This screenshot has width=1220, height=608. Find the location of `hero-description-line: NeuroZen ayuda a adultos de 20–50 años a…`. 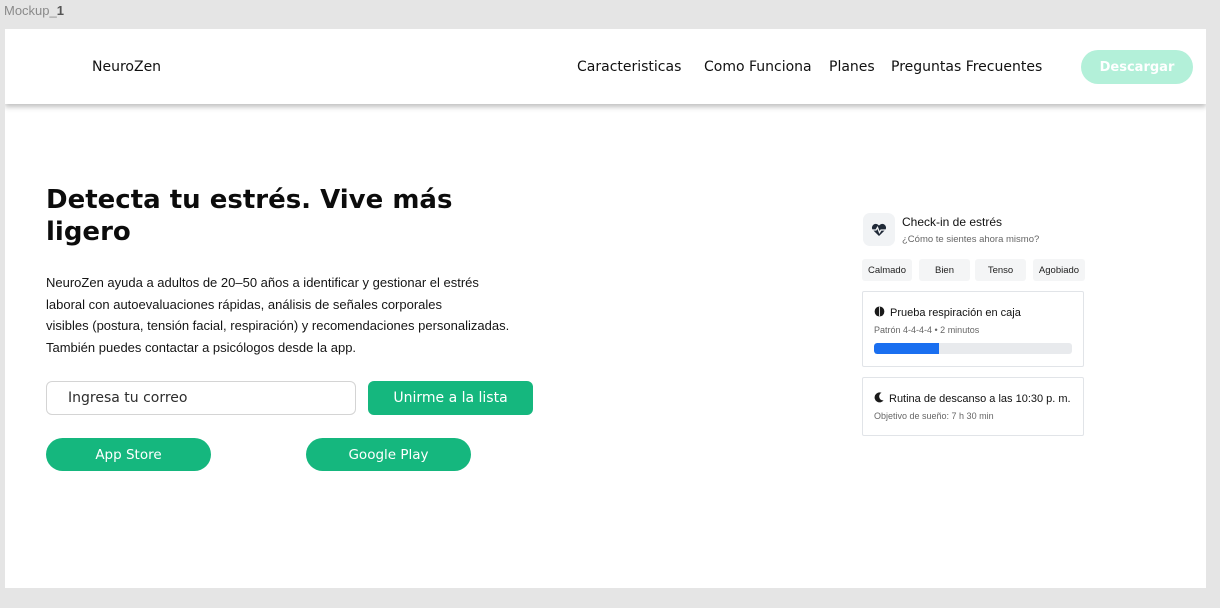

hero-description-line: NeuroZen ayuda a adultos de 20–50 años a… is located at coordinates (262, 282).